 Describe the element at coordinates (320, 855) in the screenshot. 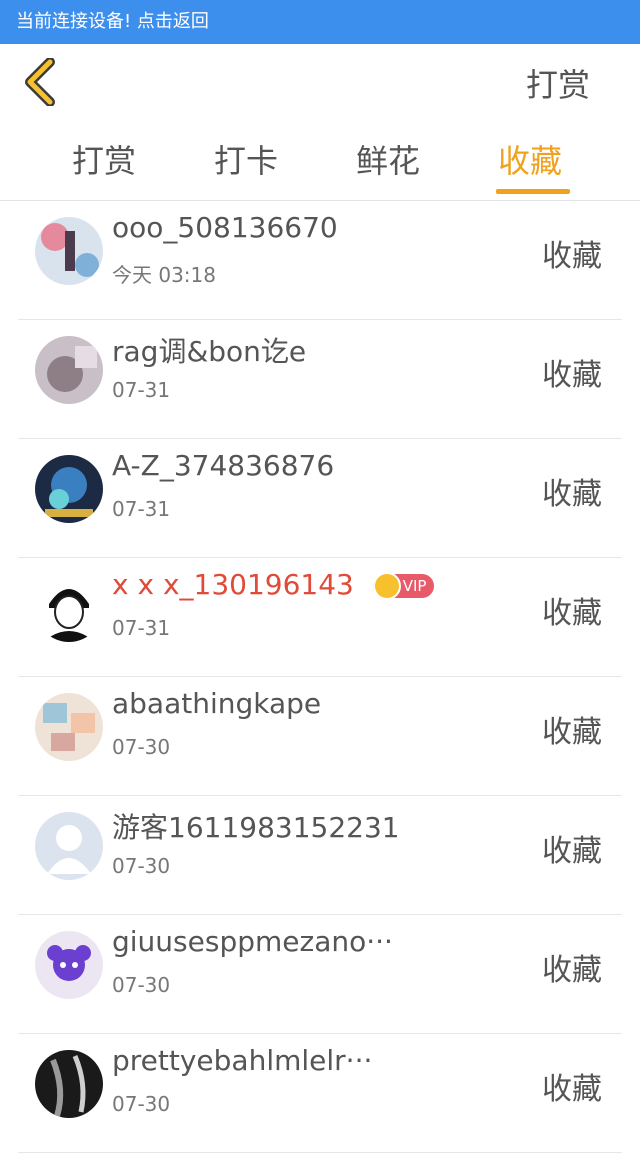

I see `list-item: 游客1611983152231 07-30 收藏` at that location.